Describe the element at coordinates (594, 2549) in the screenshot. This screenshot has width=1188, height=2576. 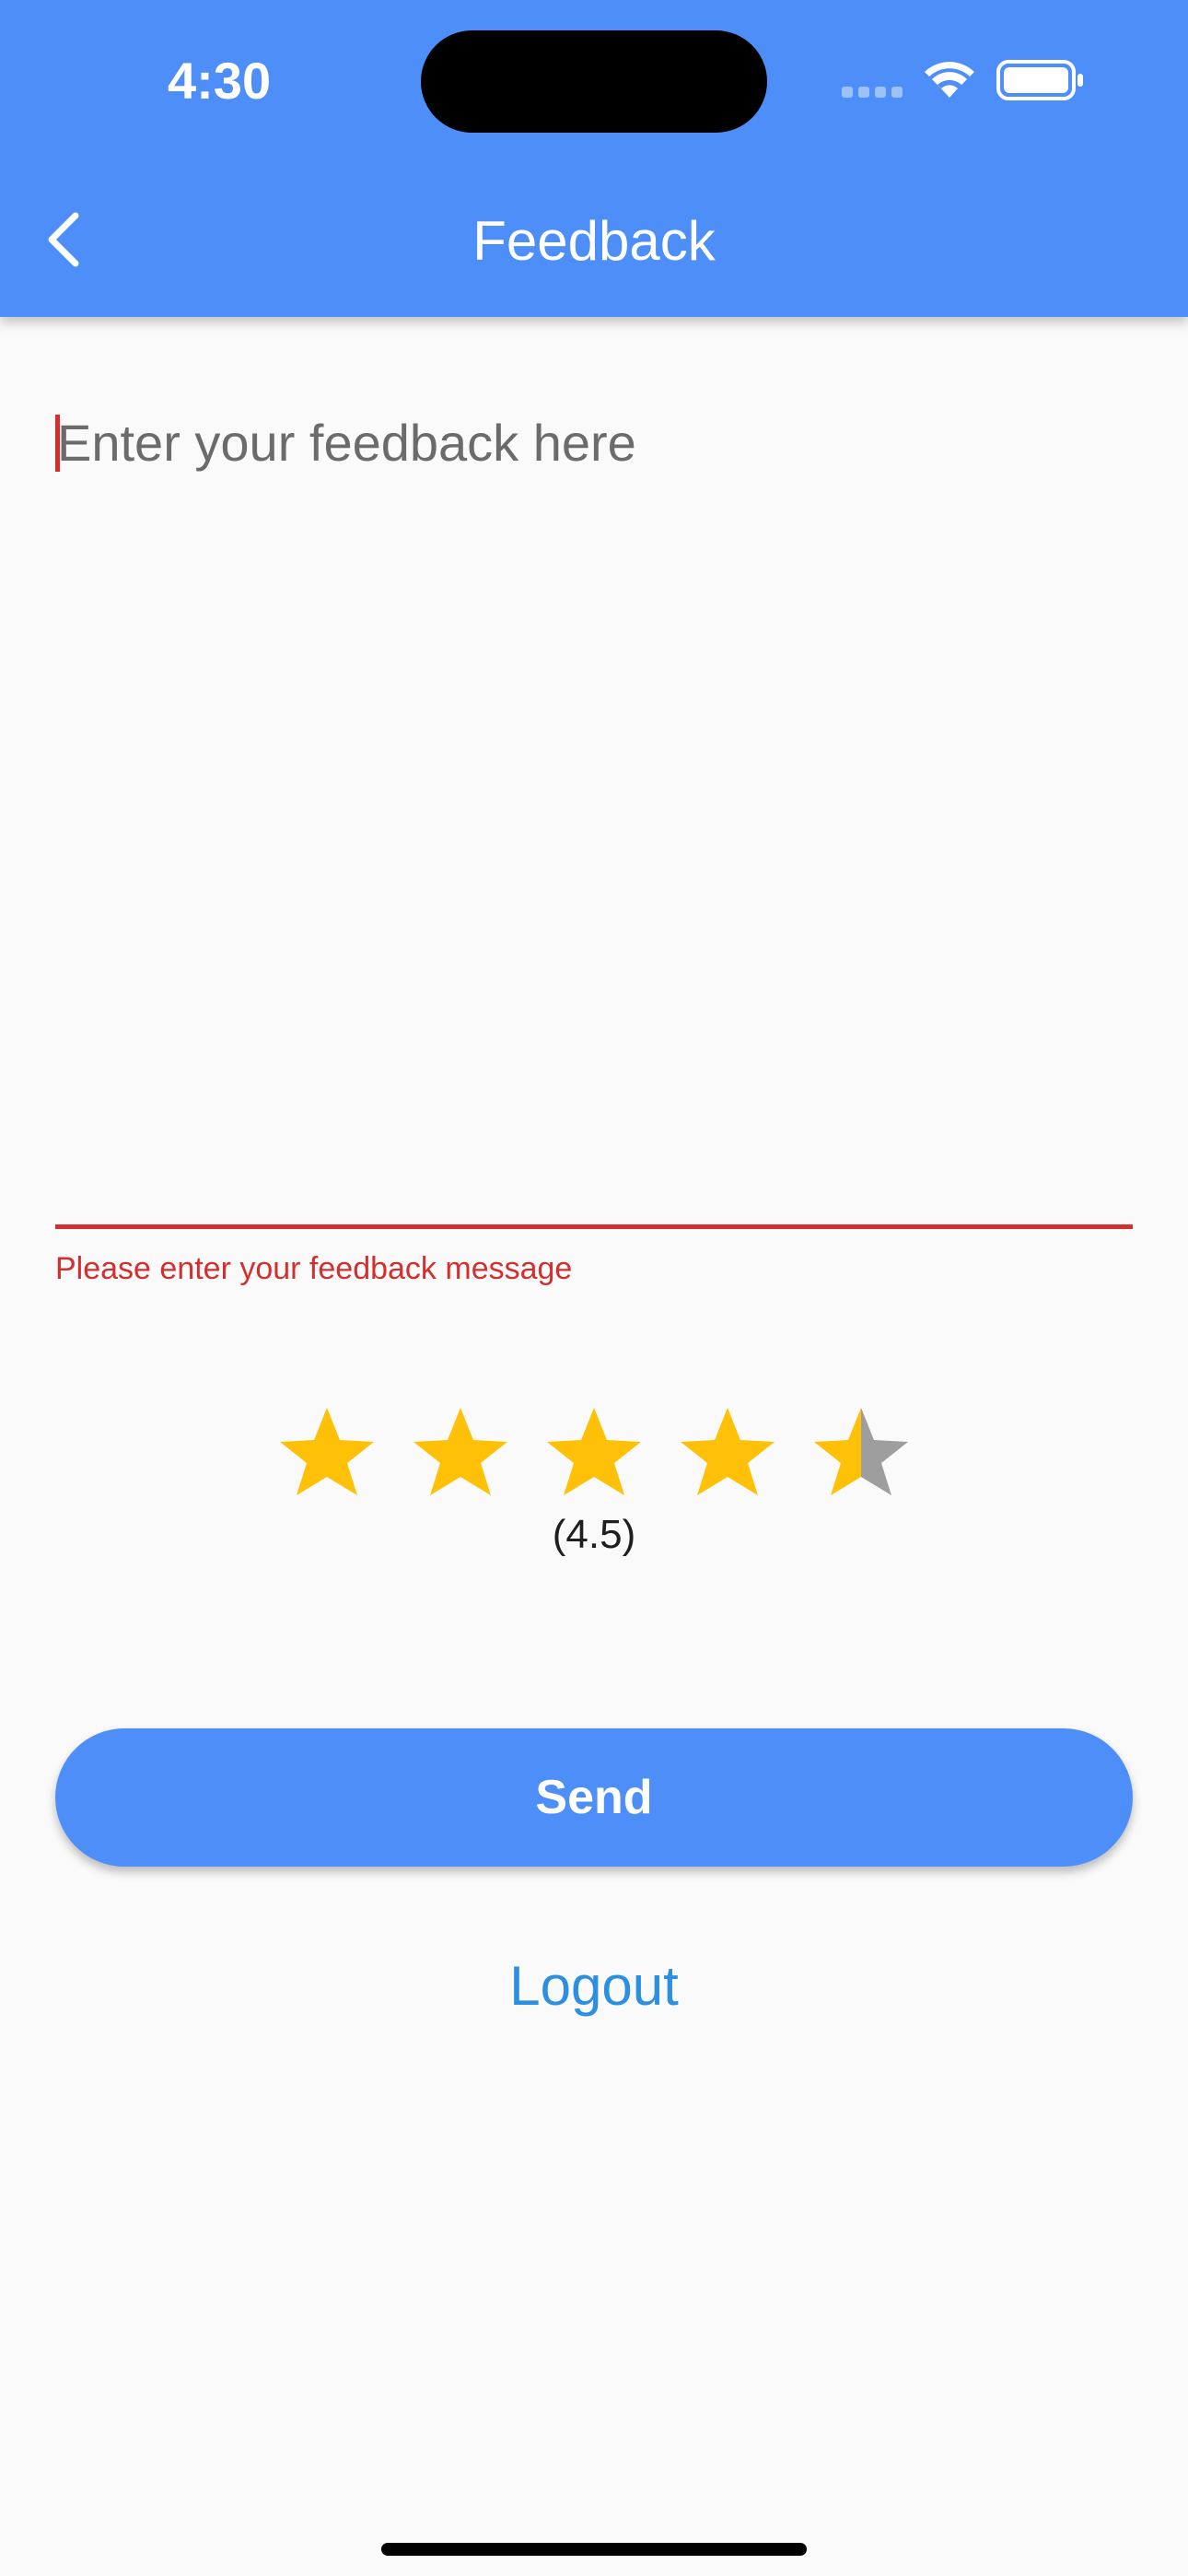
I see `home-indicator` at that location.